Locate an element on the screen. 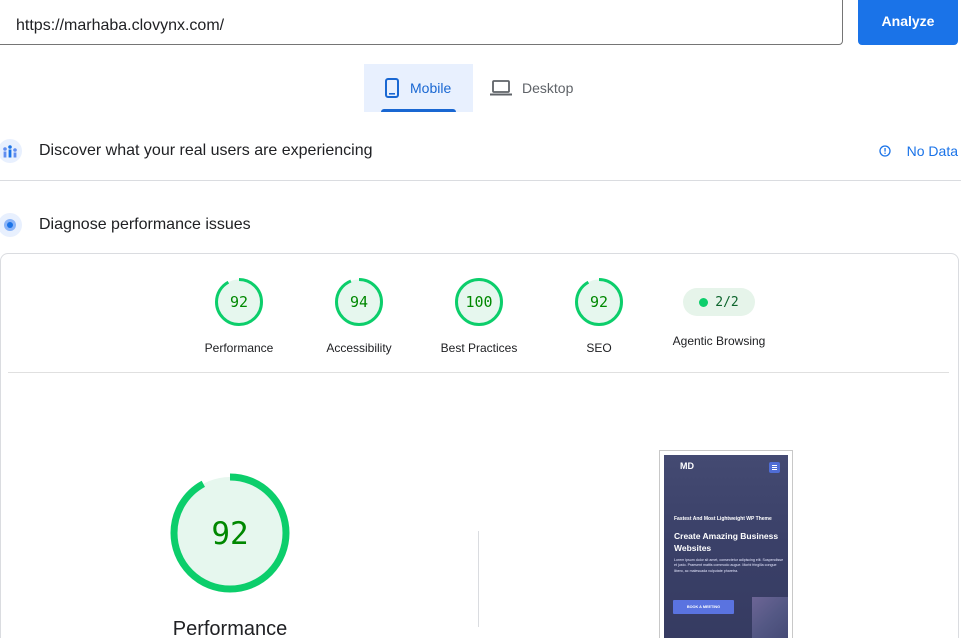 This screenshot has height=638, width=961. tab-active-indicator is located at coordinates (418, 110).